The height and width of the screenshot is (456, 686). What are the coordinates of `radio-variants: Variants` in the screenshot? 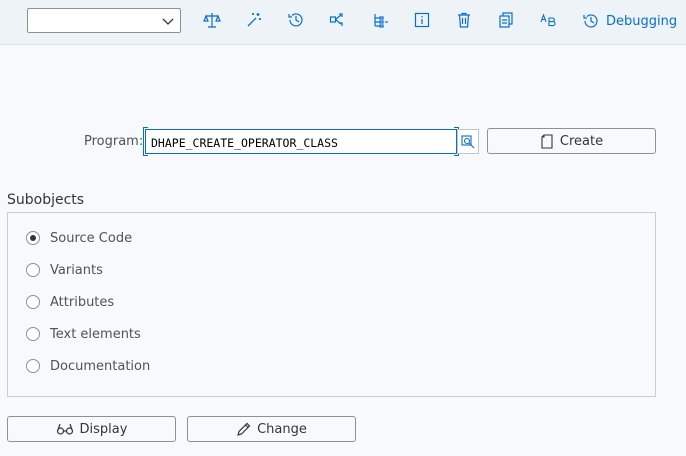 It's located at (64, 270).